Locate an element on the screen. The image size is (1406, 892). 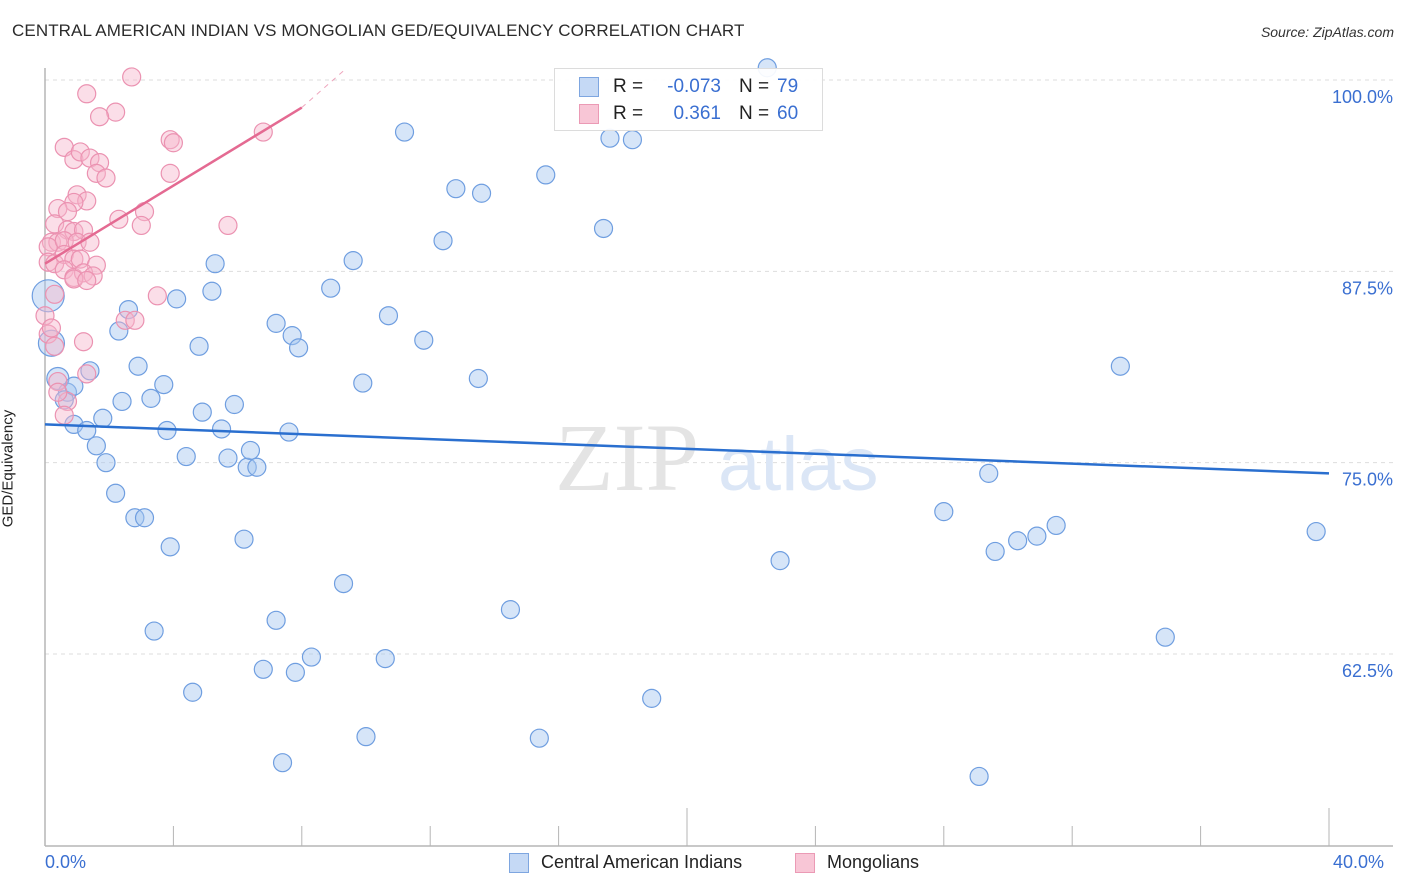
legend-row-central-american-indians: R = -0.073 N = 79 is located at coordinates (688, 87).